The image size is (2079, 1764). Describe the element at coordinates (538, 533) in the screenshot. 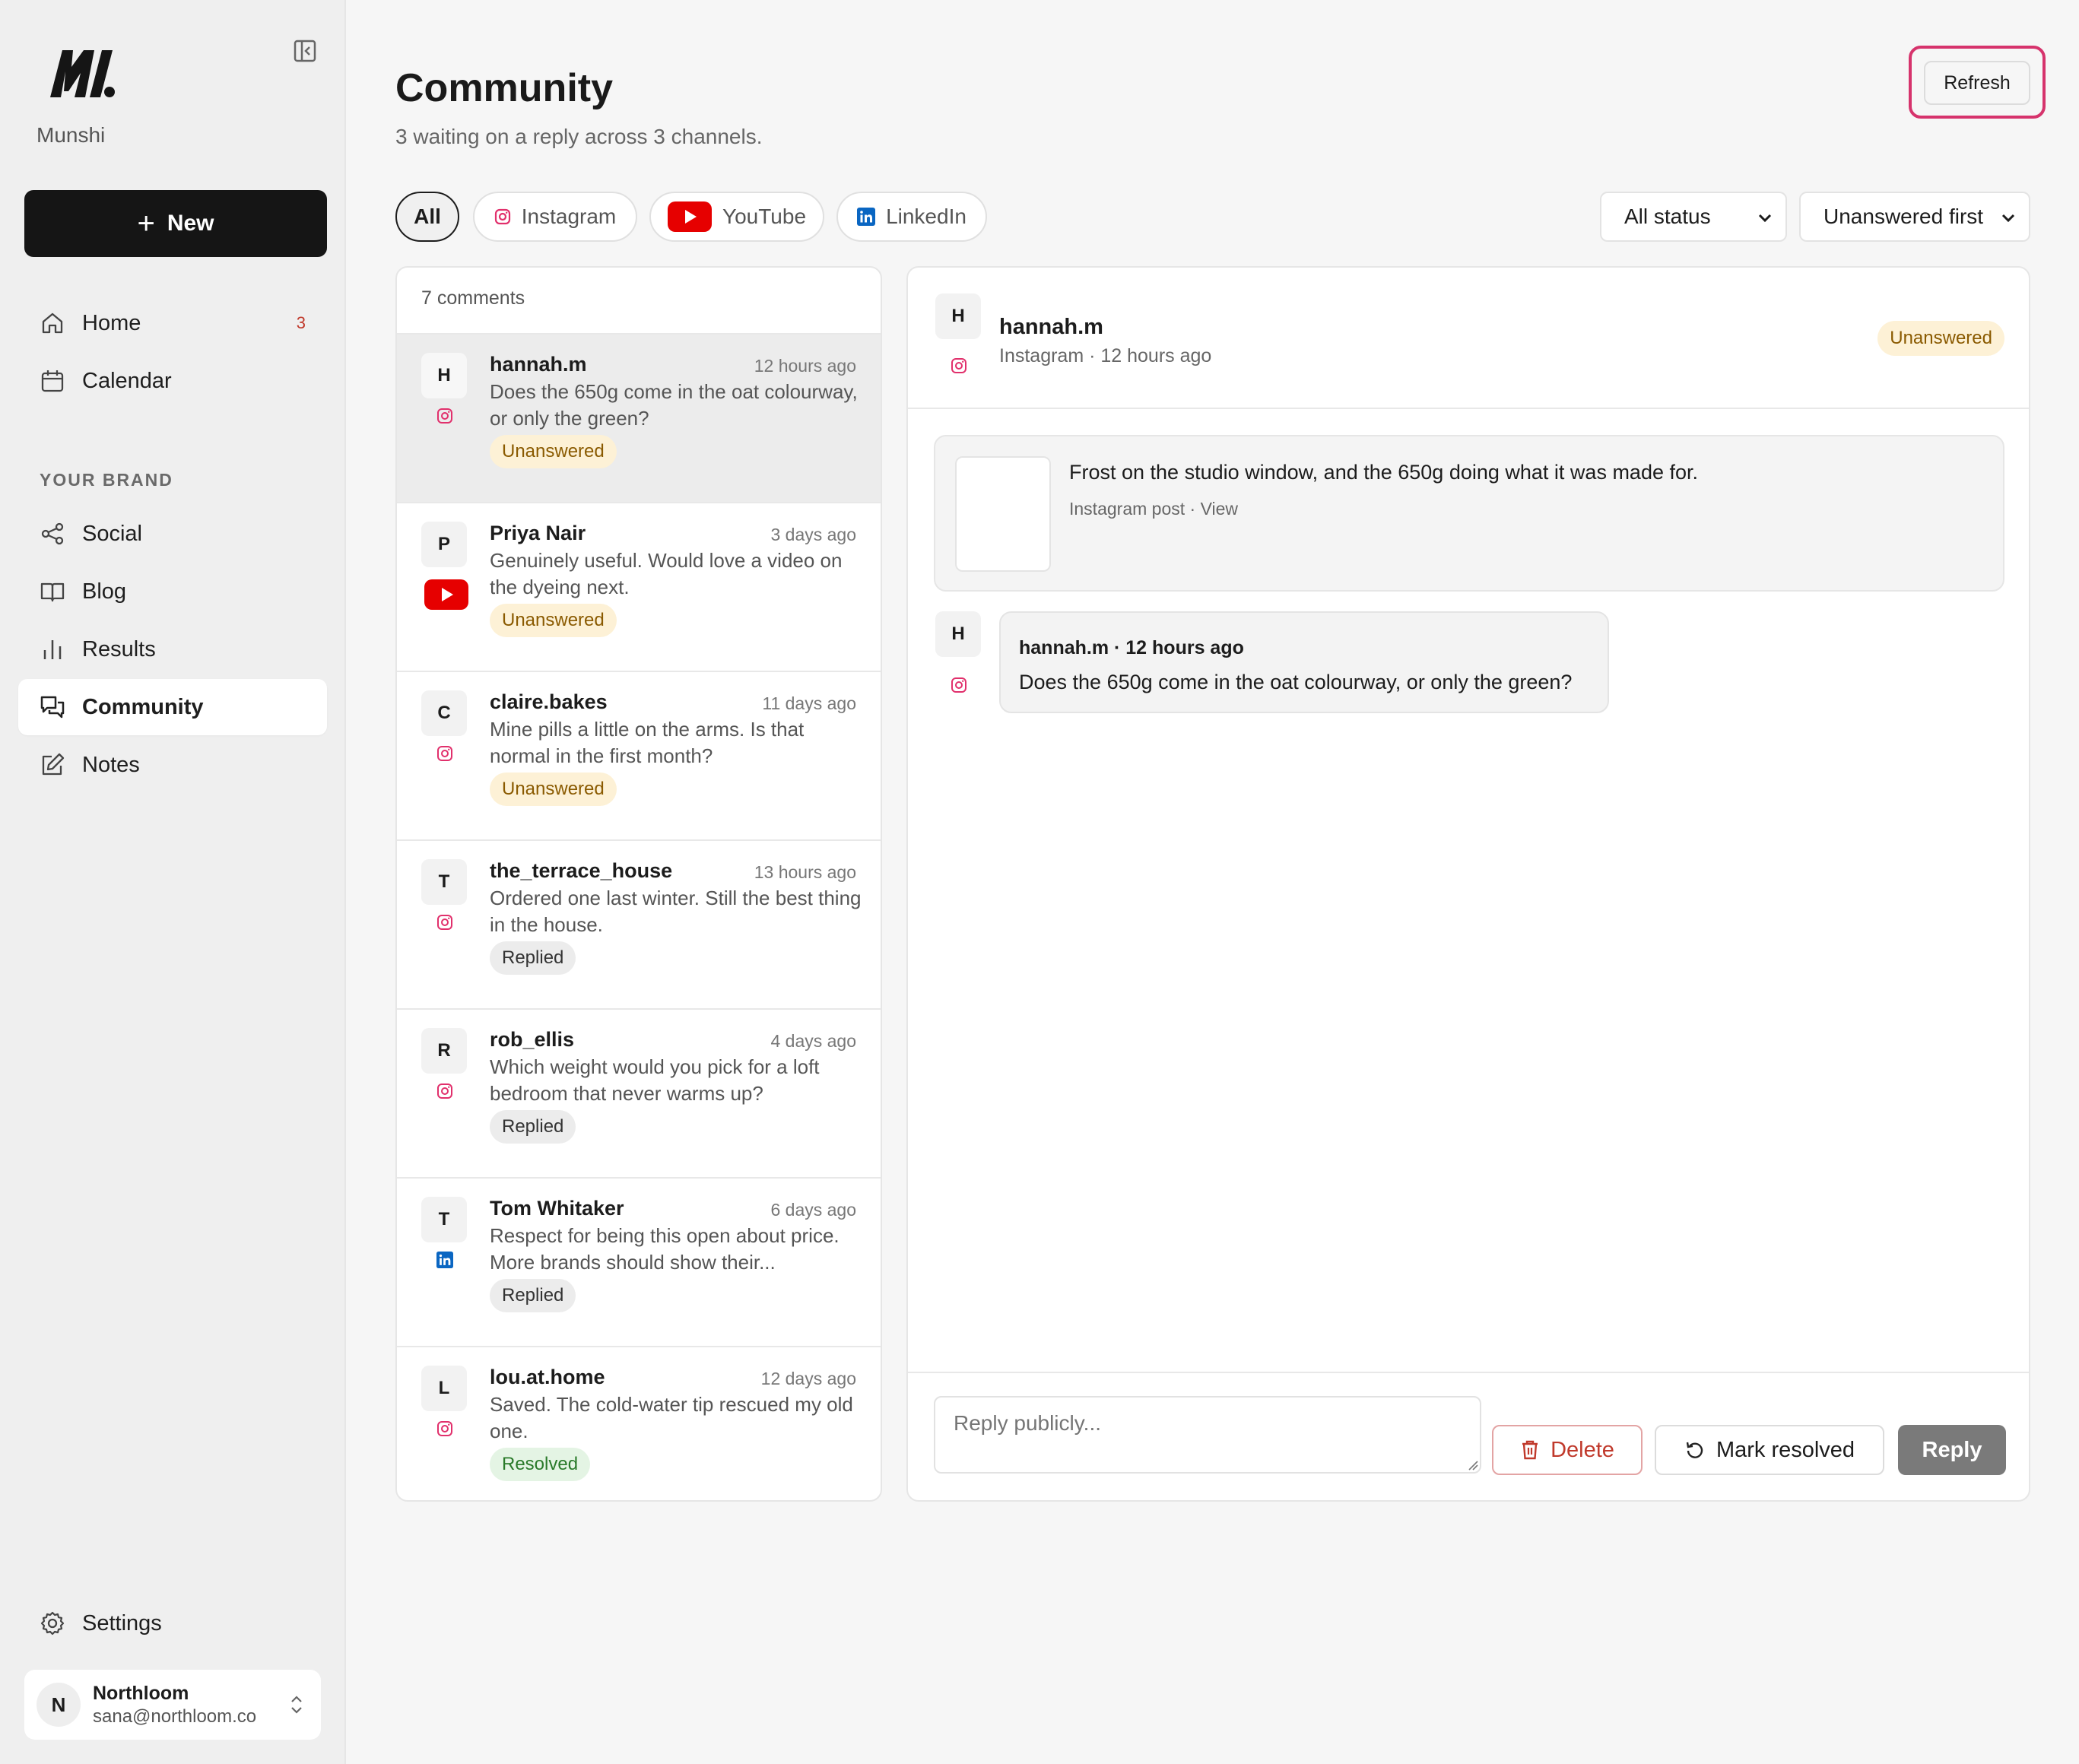

I see `comment-author: Priya Nair` at that location.